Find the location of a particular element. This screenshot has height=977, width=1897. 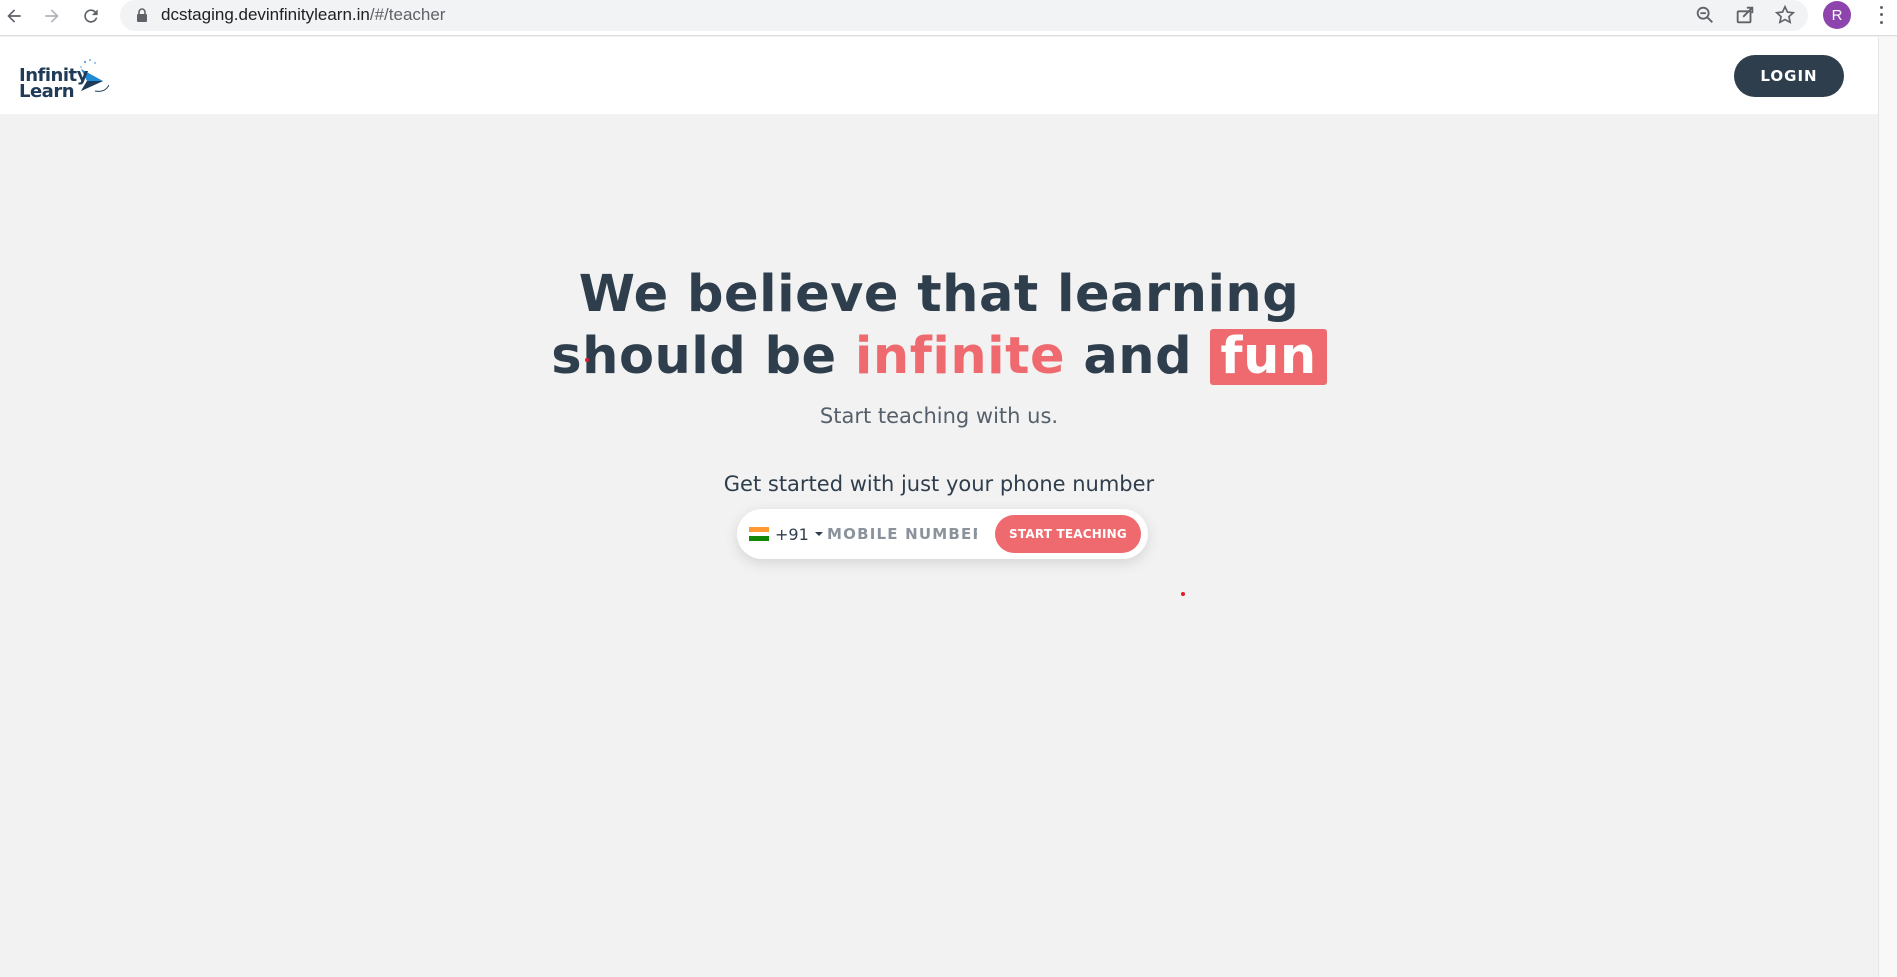

back-icon is located at coordinates (14, 16).